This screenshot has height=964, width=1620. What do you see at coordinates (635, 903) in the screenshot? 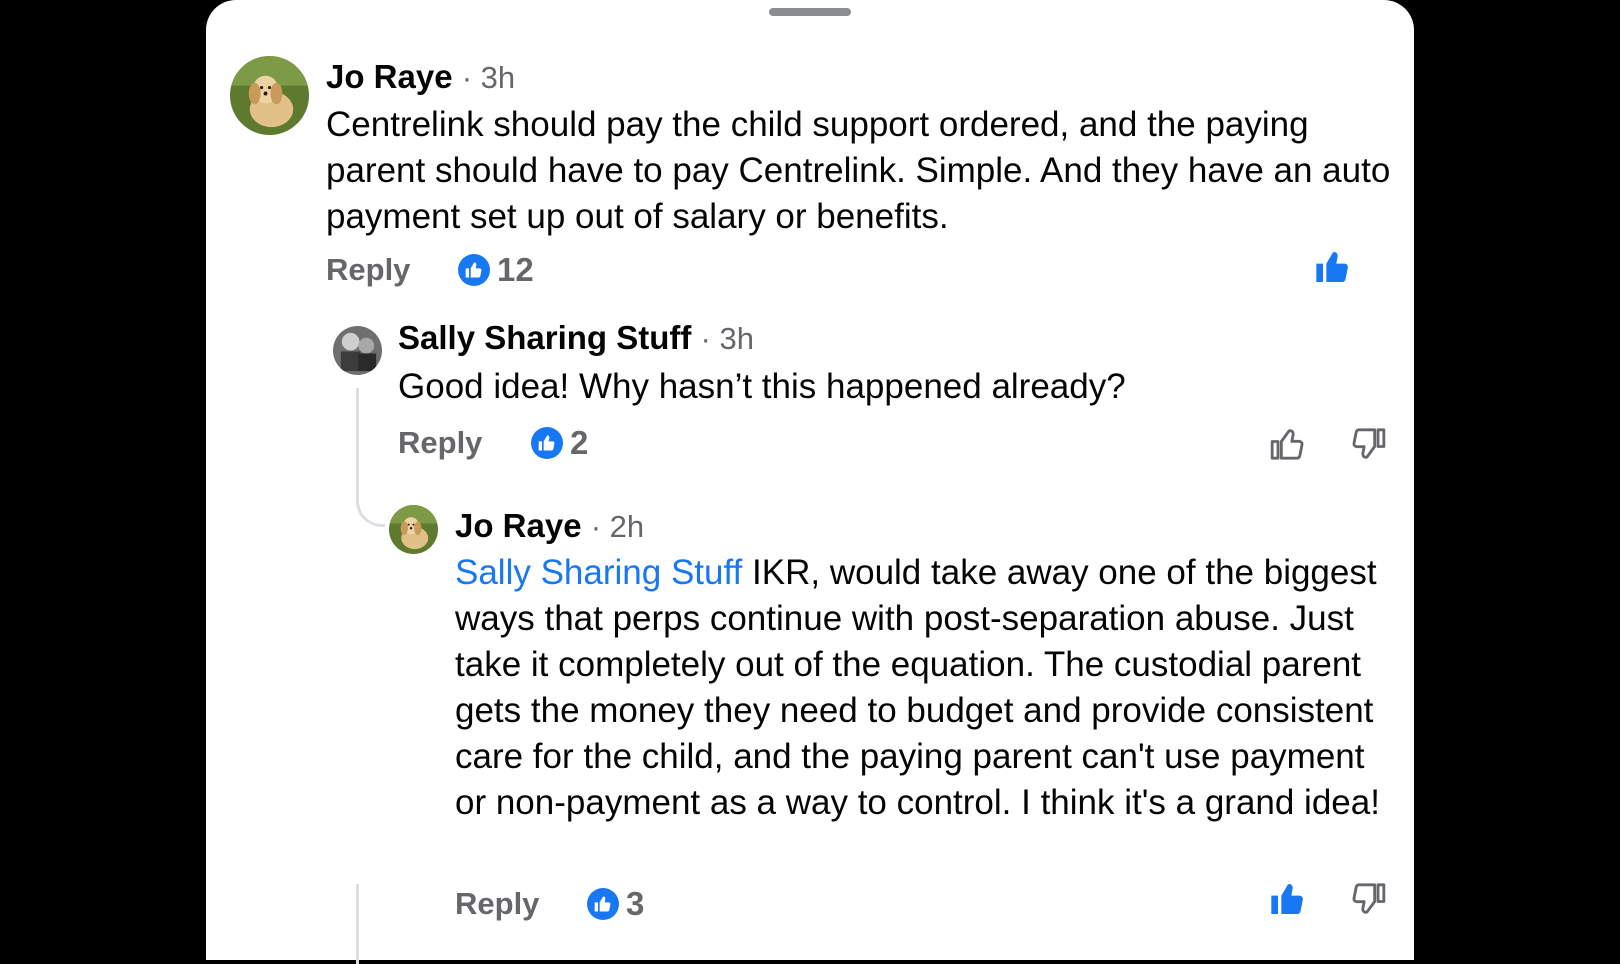
I see `like-count: 3` at bounding box center [635, 903].